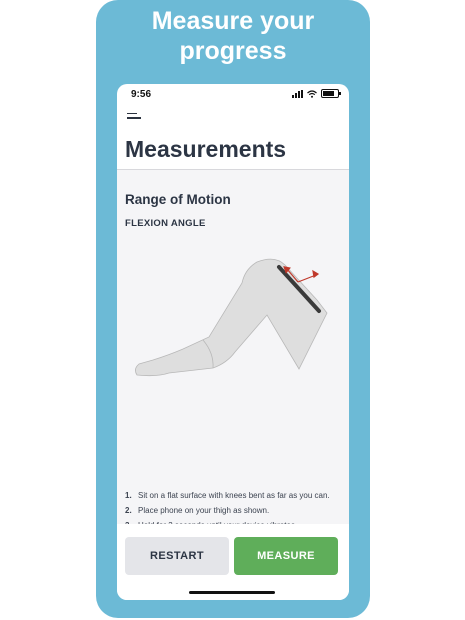  Describe the element at coordinates (197, 510) in the screenshot. I see `instruction-step: 2. Place phone on your thigh as shown.` at that location.